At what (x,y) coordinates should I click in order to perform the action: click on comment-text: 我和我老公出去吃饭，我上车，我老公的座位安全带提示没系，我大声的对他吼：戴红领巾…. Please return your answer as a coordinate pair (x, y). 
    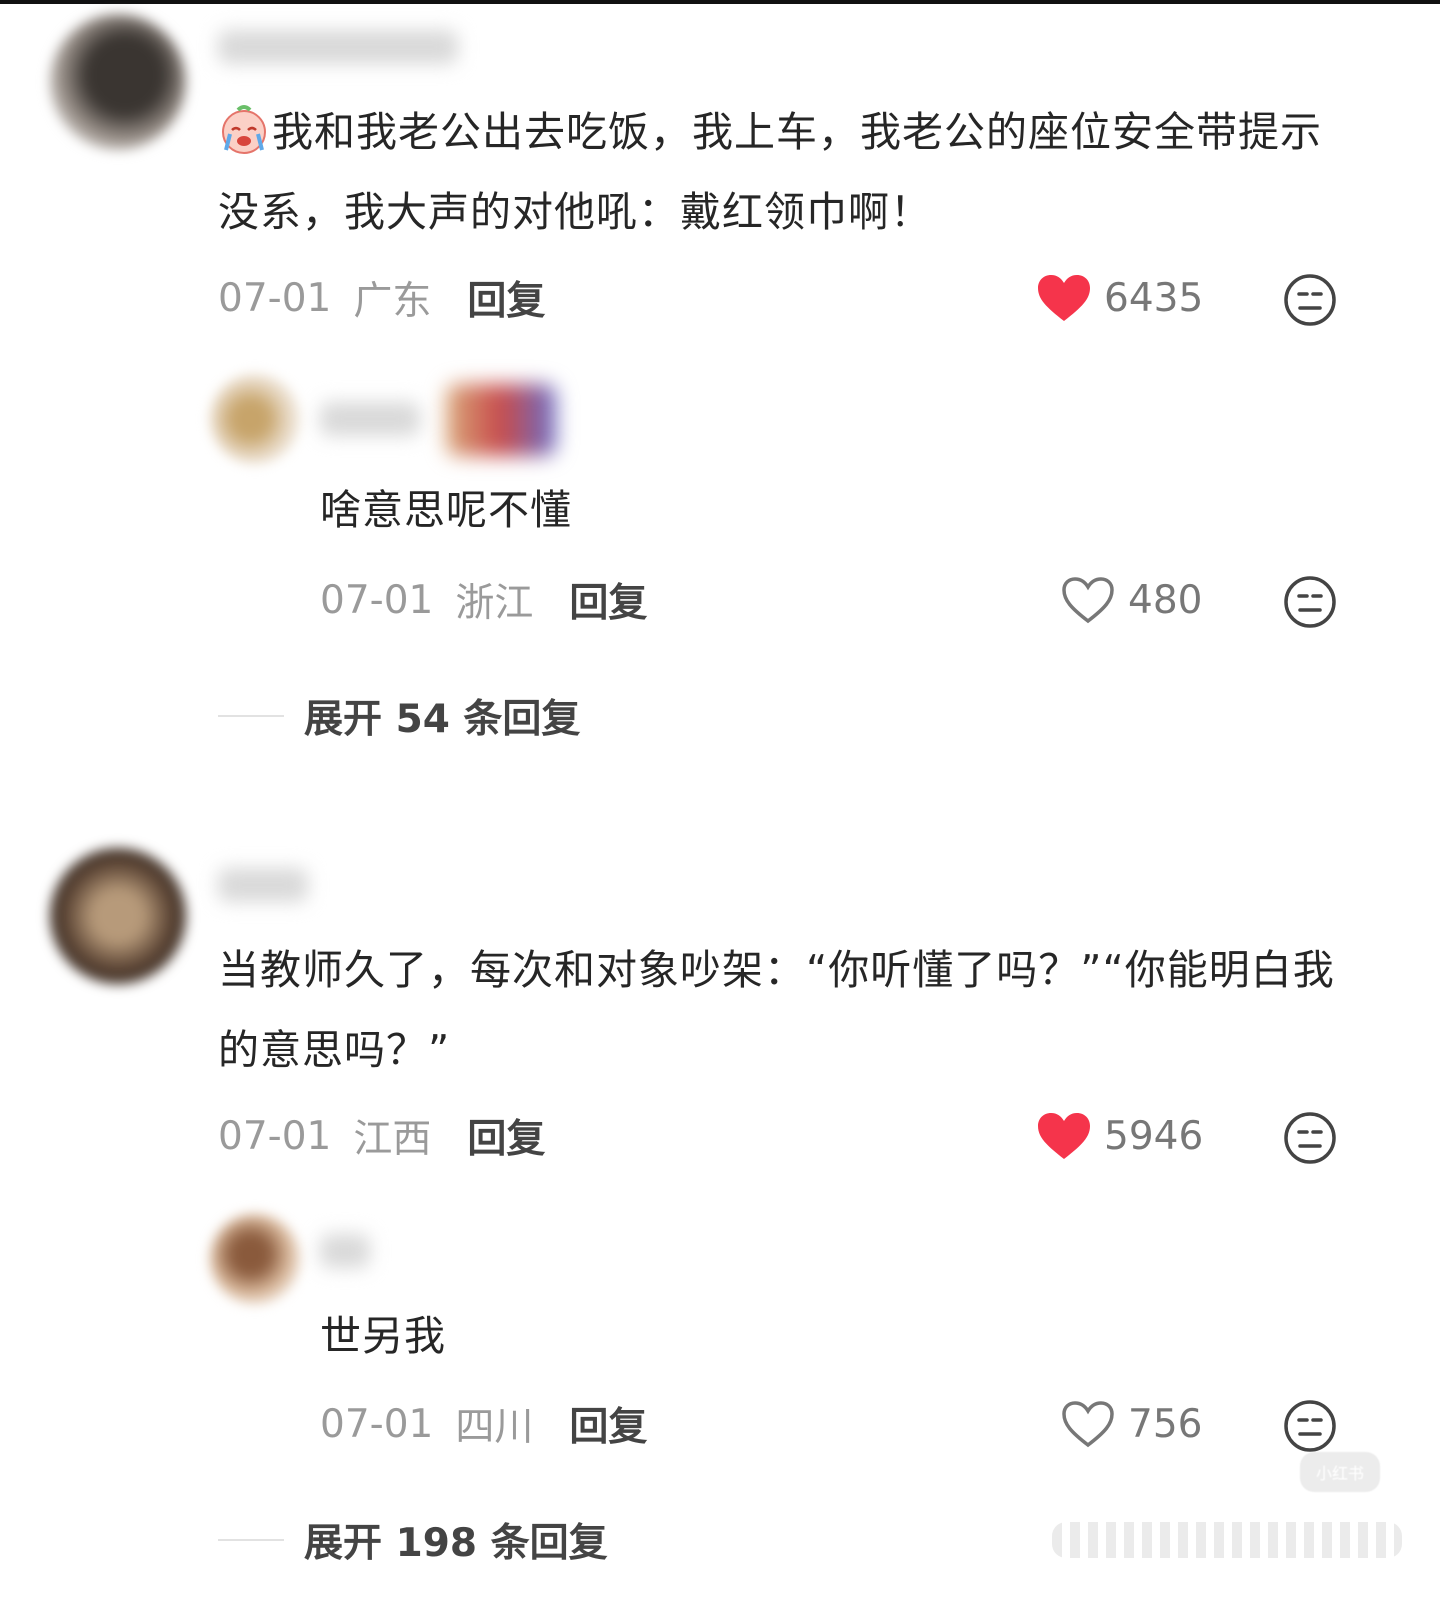
    Looking at the image, I should click on (778, 172).